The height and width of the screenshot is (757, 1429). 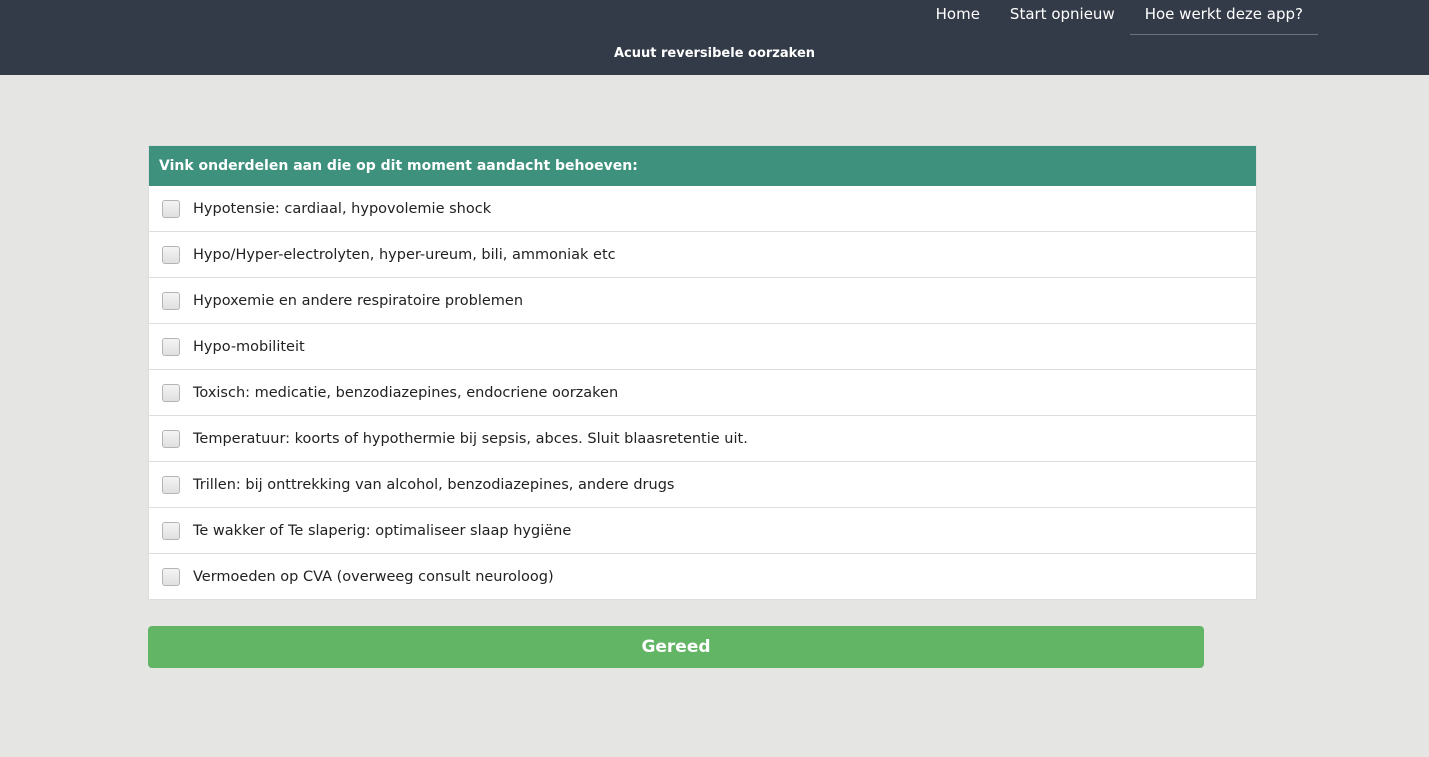 What do you see at coordinates (1062, 17) in the screenshot?
I see `nav-restart-link: Start opnieuw` at bounding box center [1062, 17].